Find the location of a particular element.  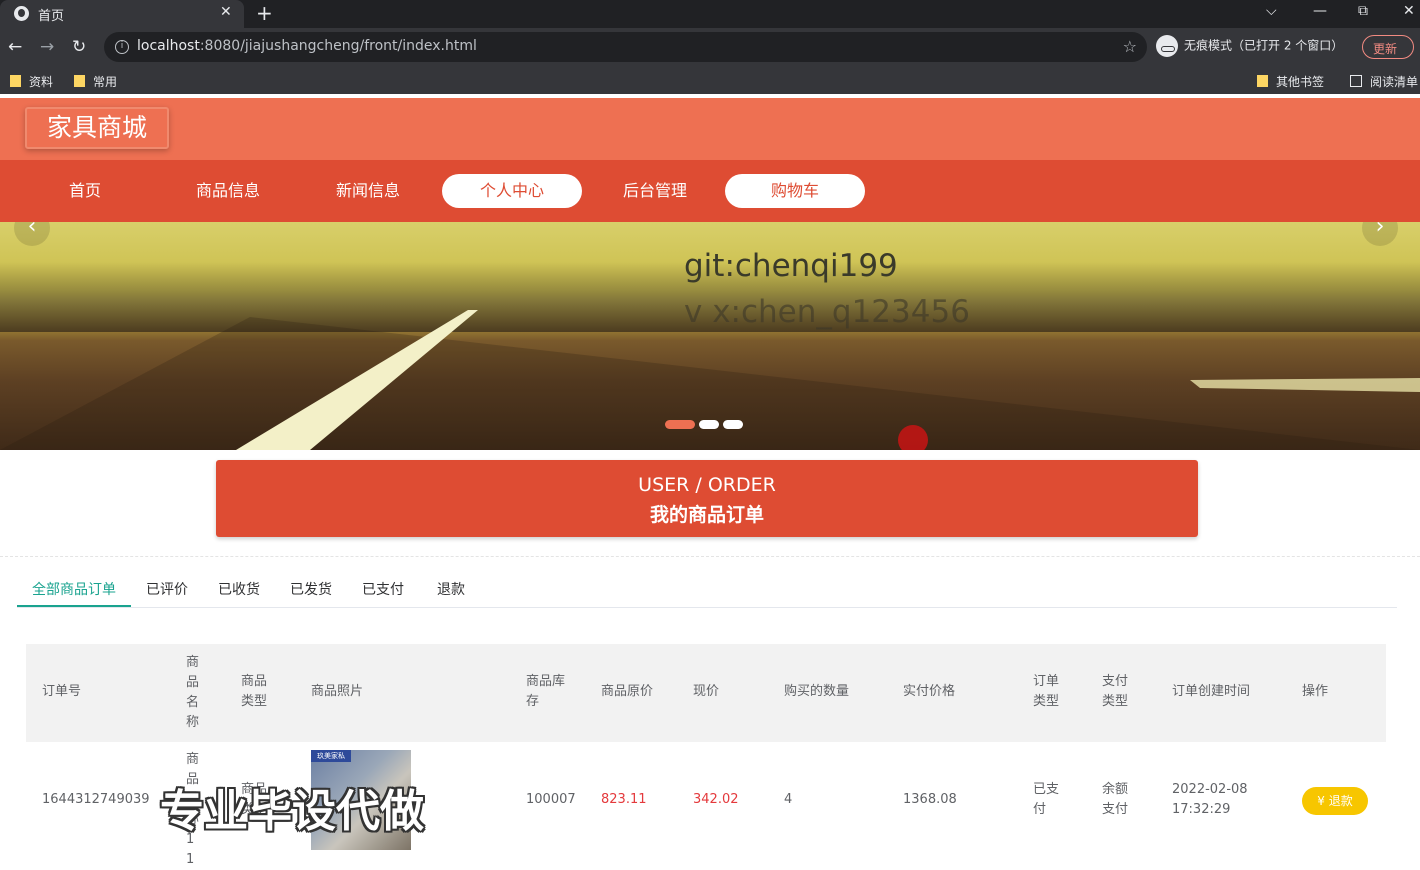

cell-order-type: 已支付 is located at coordinates (1046, 799).